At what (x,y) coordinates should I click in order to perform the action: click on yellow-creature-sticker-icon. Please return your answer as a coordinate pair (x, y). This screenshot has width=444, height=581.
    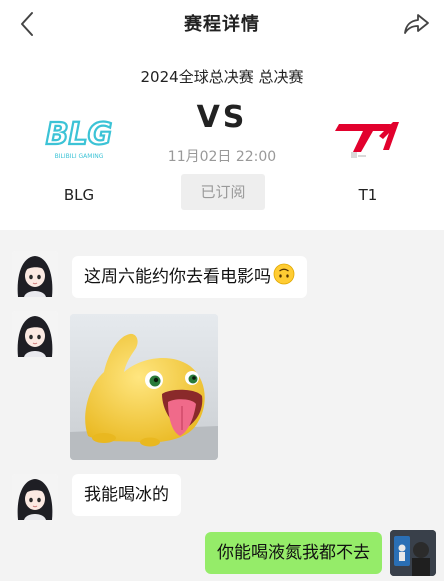
    Looking at the image, I should click on (144, 387).